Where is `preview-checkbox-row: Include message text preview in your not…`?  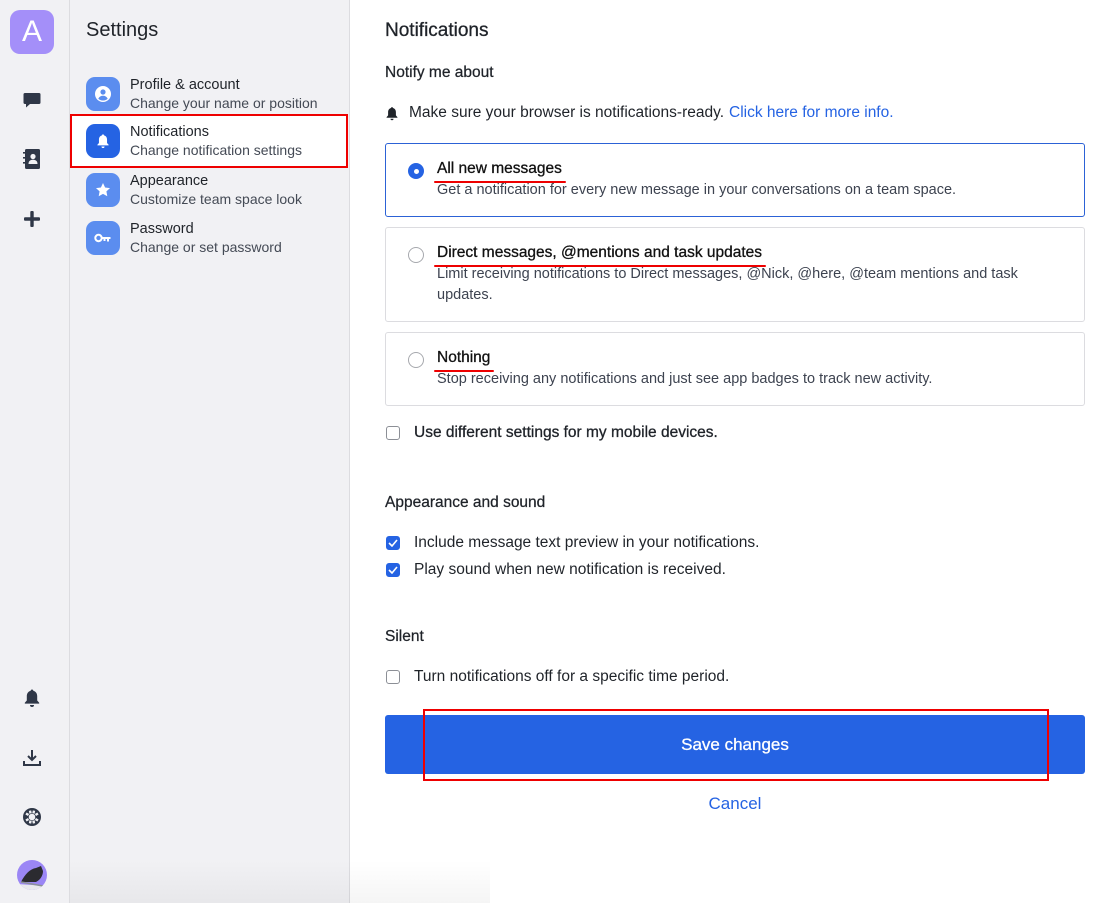 preview-checkbox-row: Include message text preview in your not… is located at coordinates (572, 543).